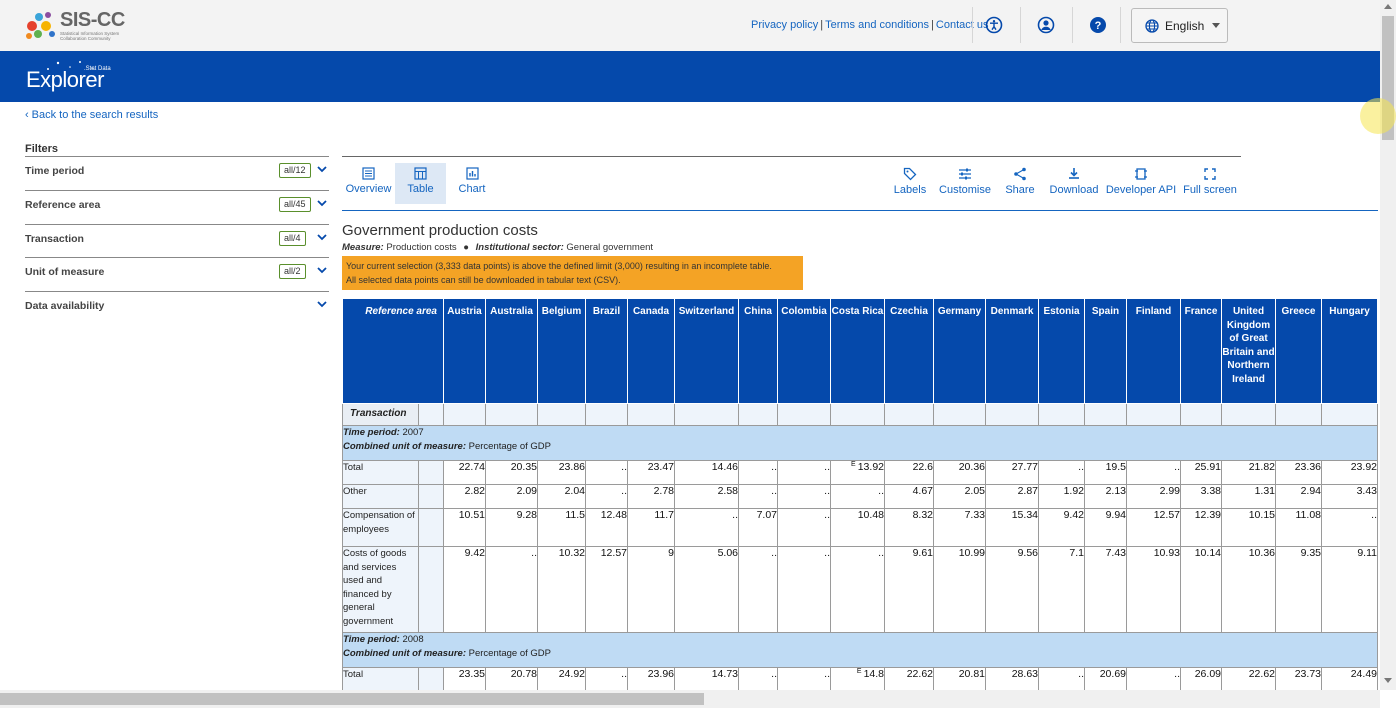 The image size is (1396, 708). Describe the element at coordinates (959, 678) in the screenshot. I see `table-cell: 20.81` at that location.